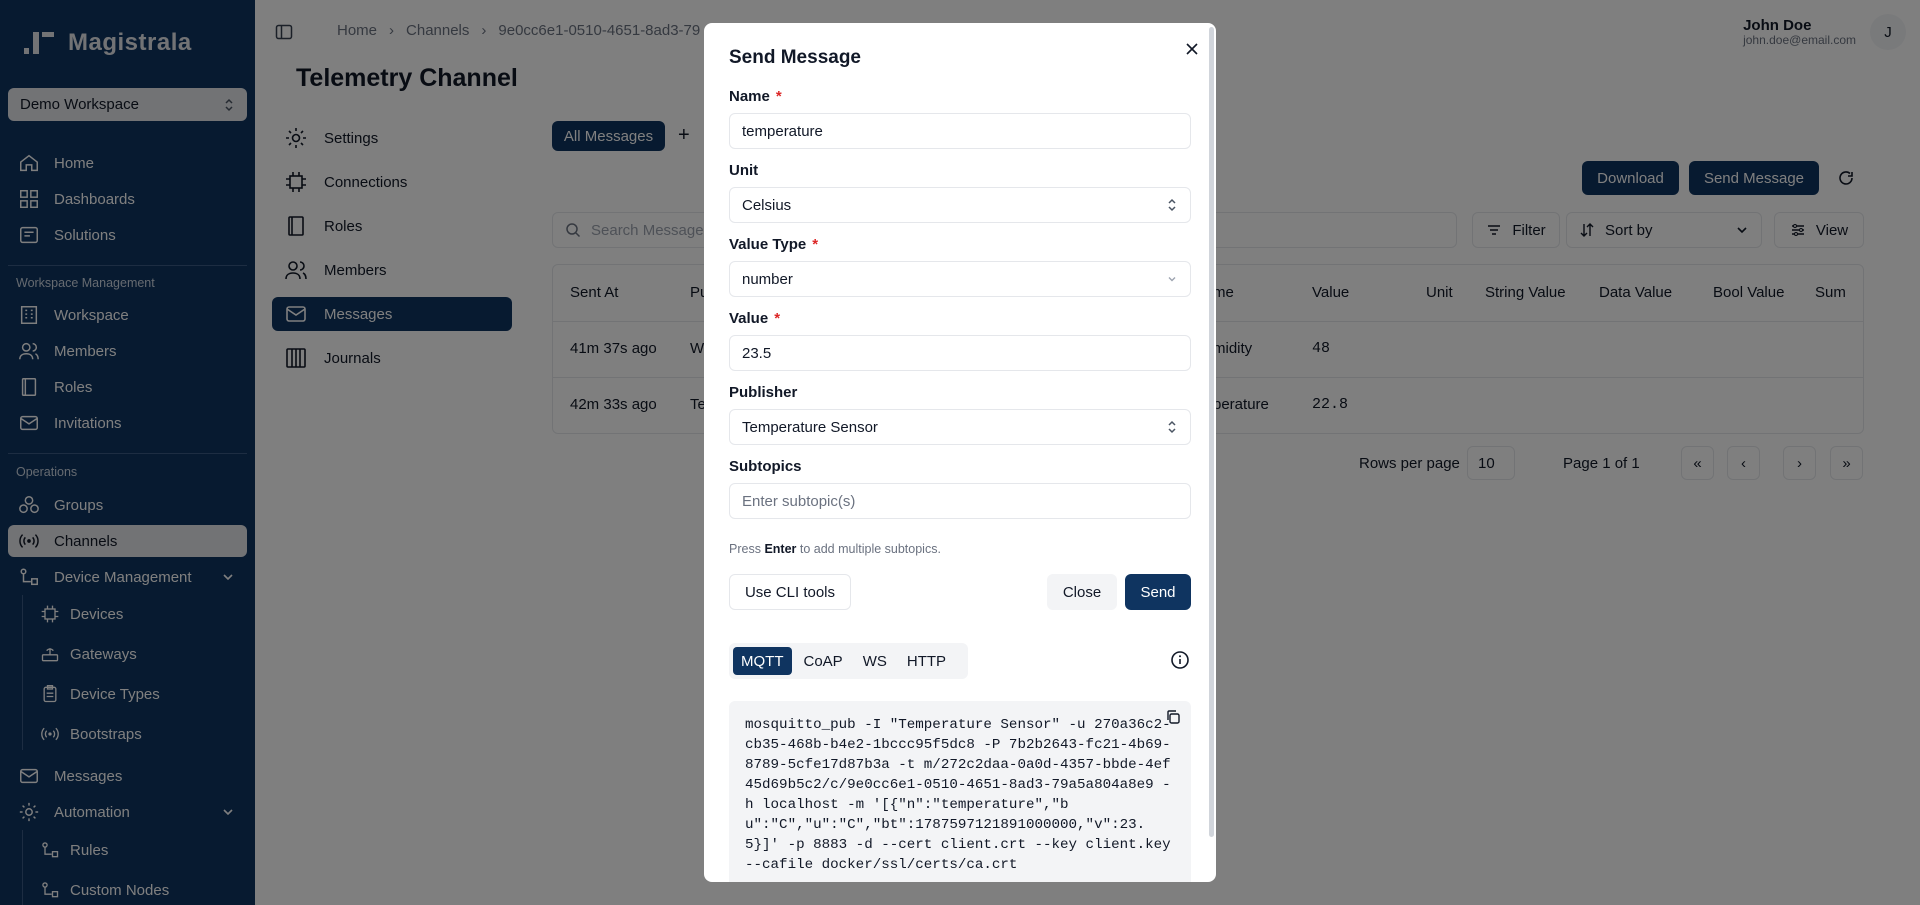 The width and height of the screenshot is (1920, 905). I want to click on publisher-select-value: Temperature Sensor, so click(810, 427).